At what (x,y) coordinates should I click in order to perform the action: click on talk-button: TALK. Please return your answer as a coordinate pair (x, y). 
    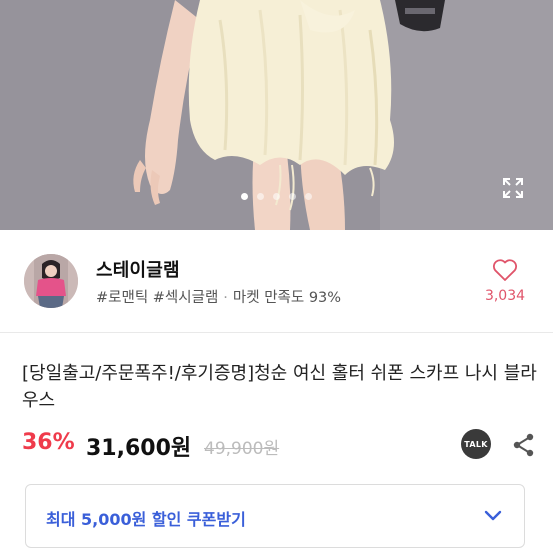
    Looking at the image, I should click on (476, 444).